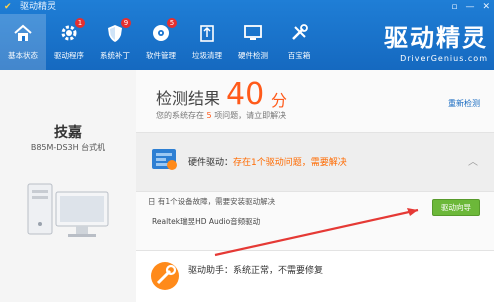 The height and width of the screenshot is (303, 494). Describe the element at coordinates (253, 55) in the screenshot. I see `nav-label: 硬件检测` at that location.